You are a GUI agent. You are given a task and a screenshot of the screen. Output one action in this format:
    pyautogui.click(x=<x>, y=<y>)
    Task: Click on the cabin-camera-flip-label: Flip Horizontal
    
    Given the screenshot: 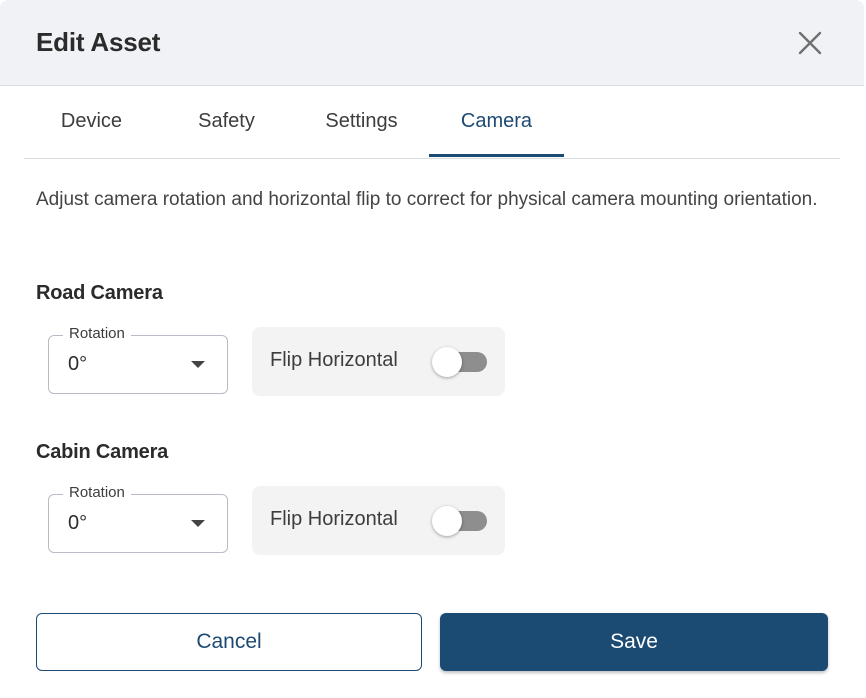 What is the action you would take?
    pyautogui.click(x=334, y=519)
    